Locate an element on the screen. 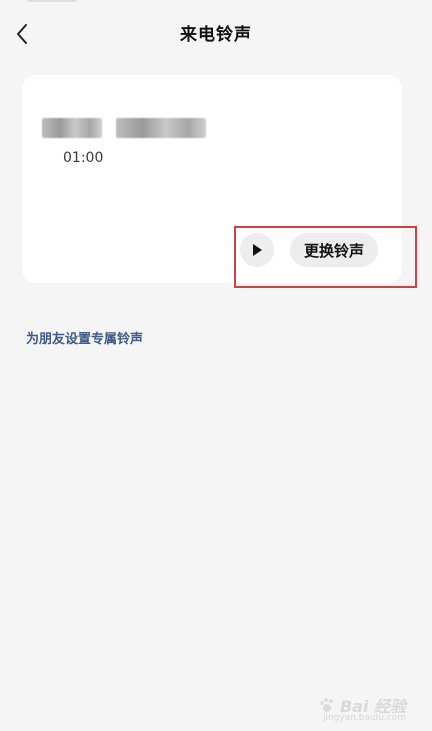  play-button is located at coordinates (257, 250).